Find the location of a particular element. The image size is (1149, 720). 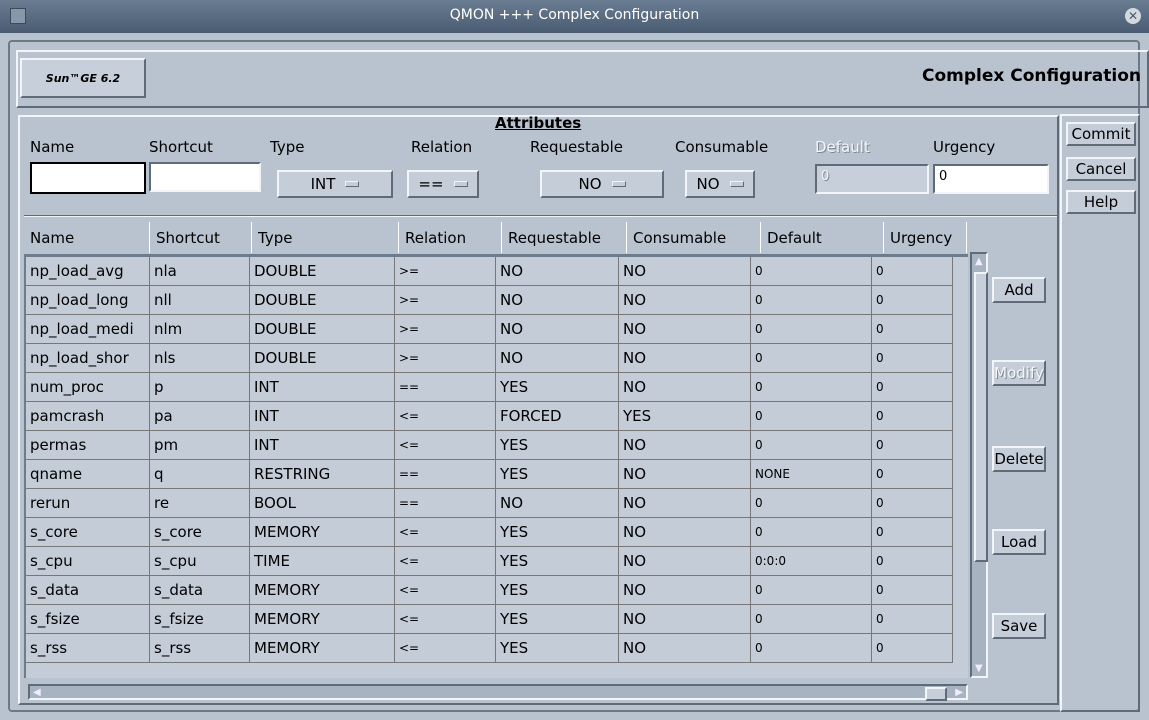

table-row: np_load_medi nlm DOUBLE >= NO NO 0 0 is located at coordinates (489, 329).